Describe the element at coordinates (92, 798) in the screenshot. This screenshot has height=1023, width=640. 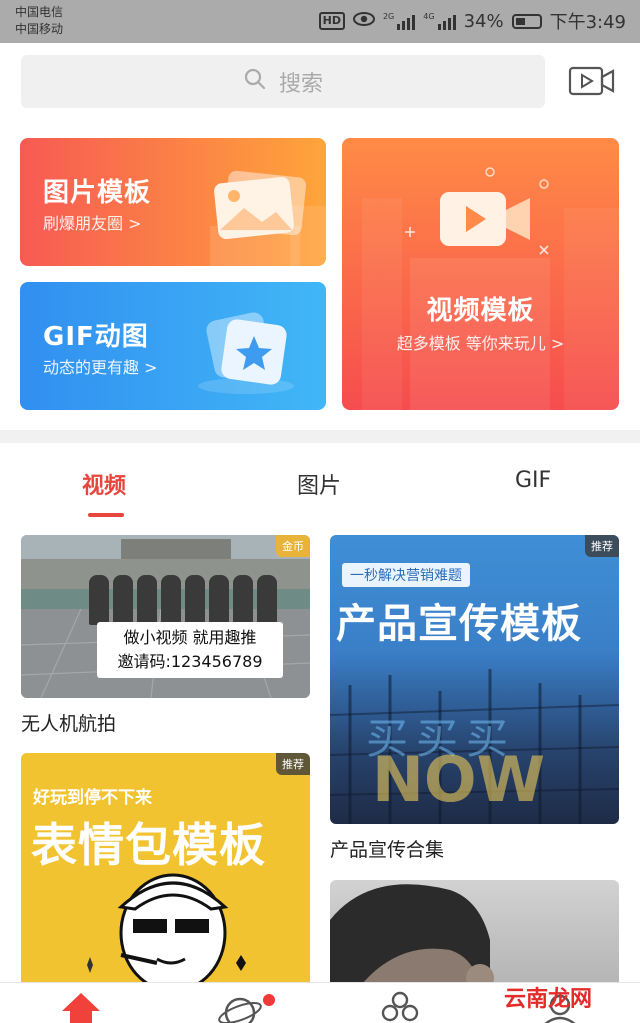
I see `meme-tagline: 好玩到停不下来` at that location.